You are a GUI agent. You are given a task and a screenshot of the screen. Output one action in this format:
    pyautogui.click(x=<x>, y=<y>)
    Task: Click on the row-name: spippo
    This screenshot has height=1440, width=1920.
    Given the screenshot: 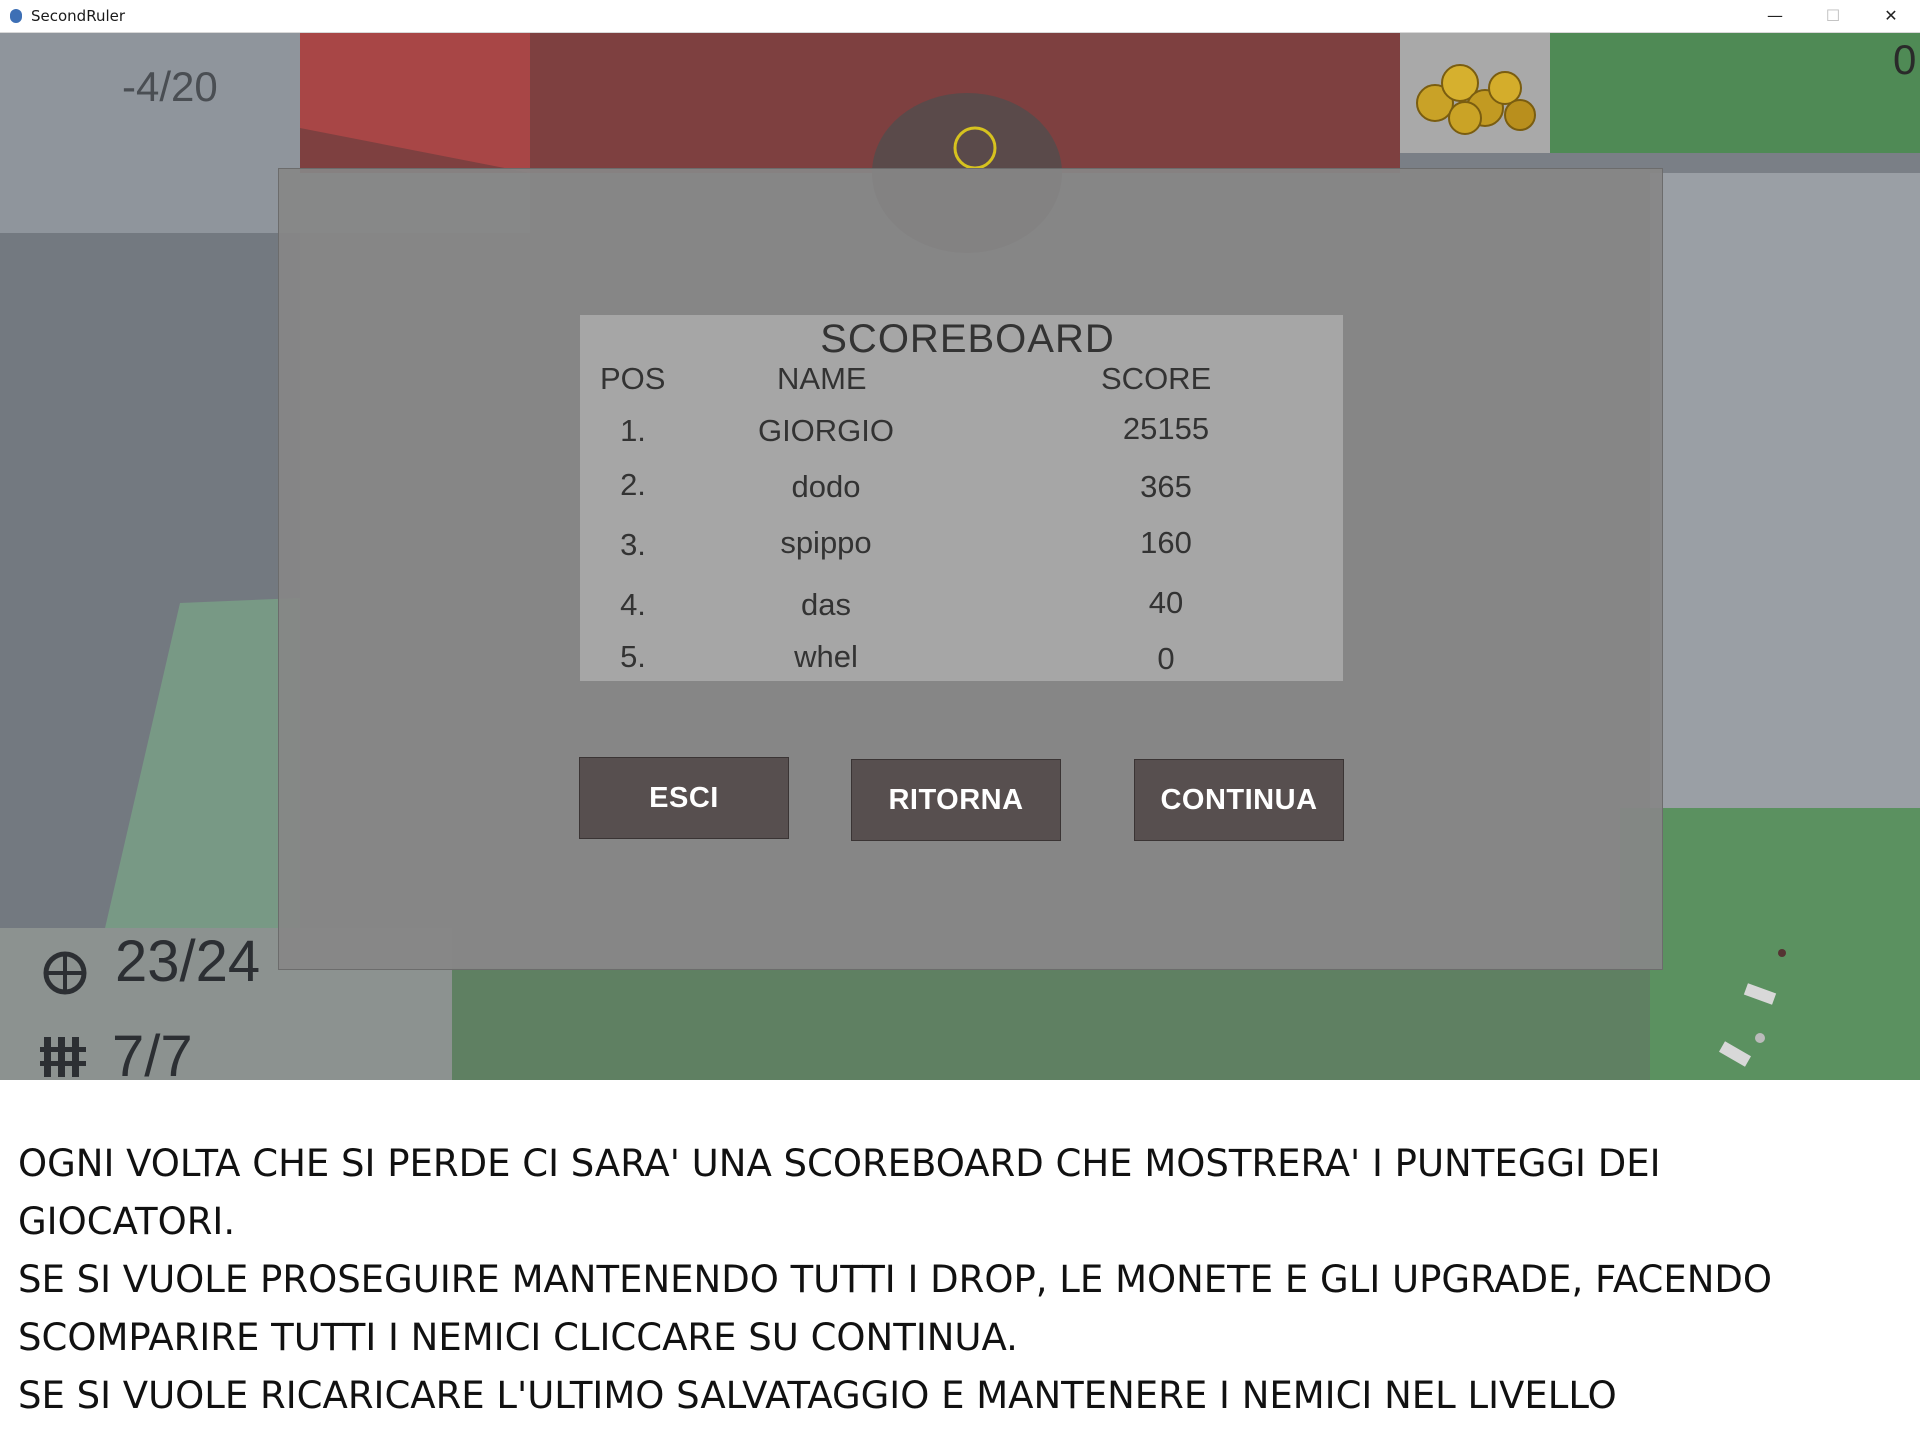 What is the action you would take?
    pyautogui.click(x=826, y=542)
    